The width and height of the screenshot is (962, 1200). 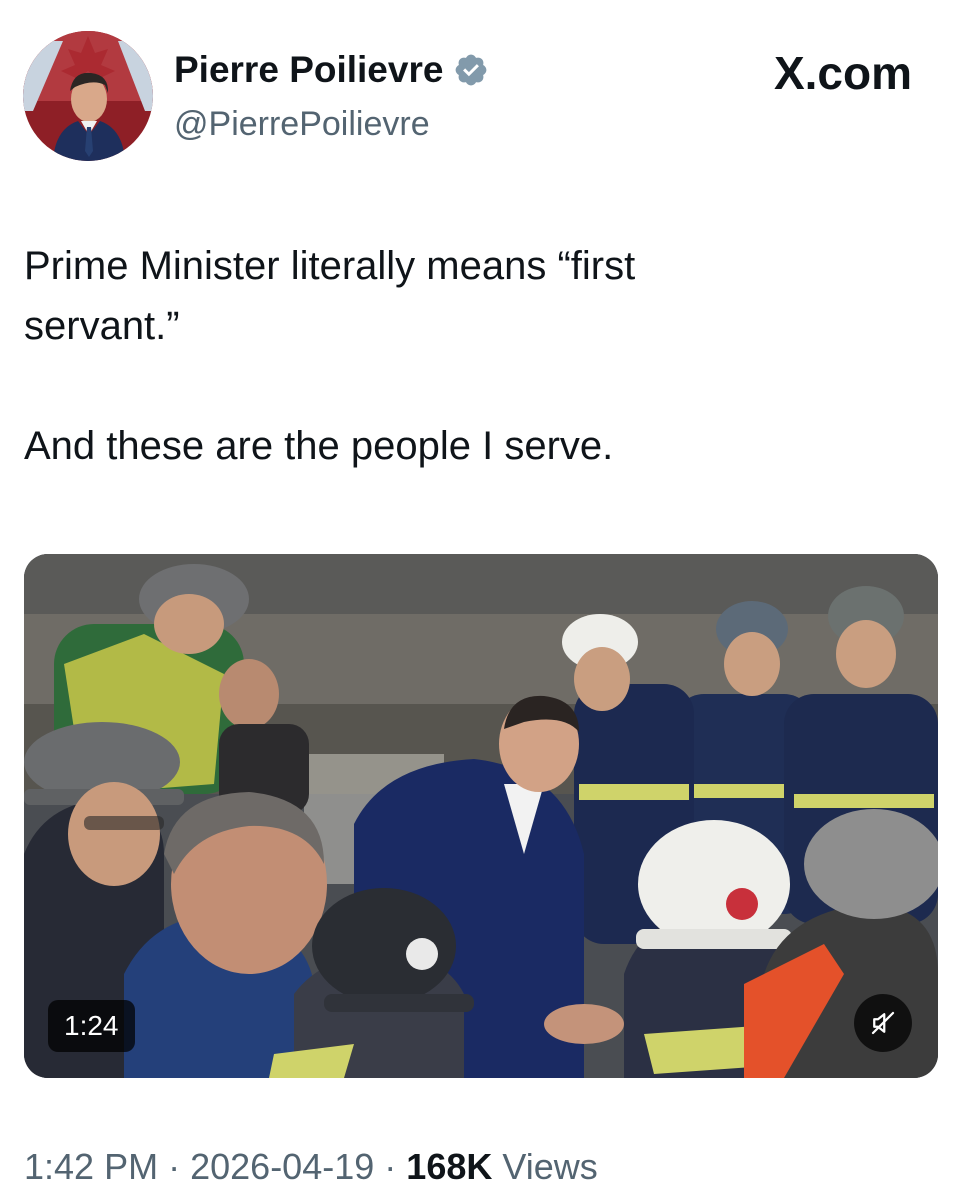 I want to click on profile-photo-icon, so click(x=88, y=96).